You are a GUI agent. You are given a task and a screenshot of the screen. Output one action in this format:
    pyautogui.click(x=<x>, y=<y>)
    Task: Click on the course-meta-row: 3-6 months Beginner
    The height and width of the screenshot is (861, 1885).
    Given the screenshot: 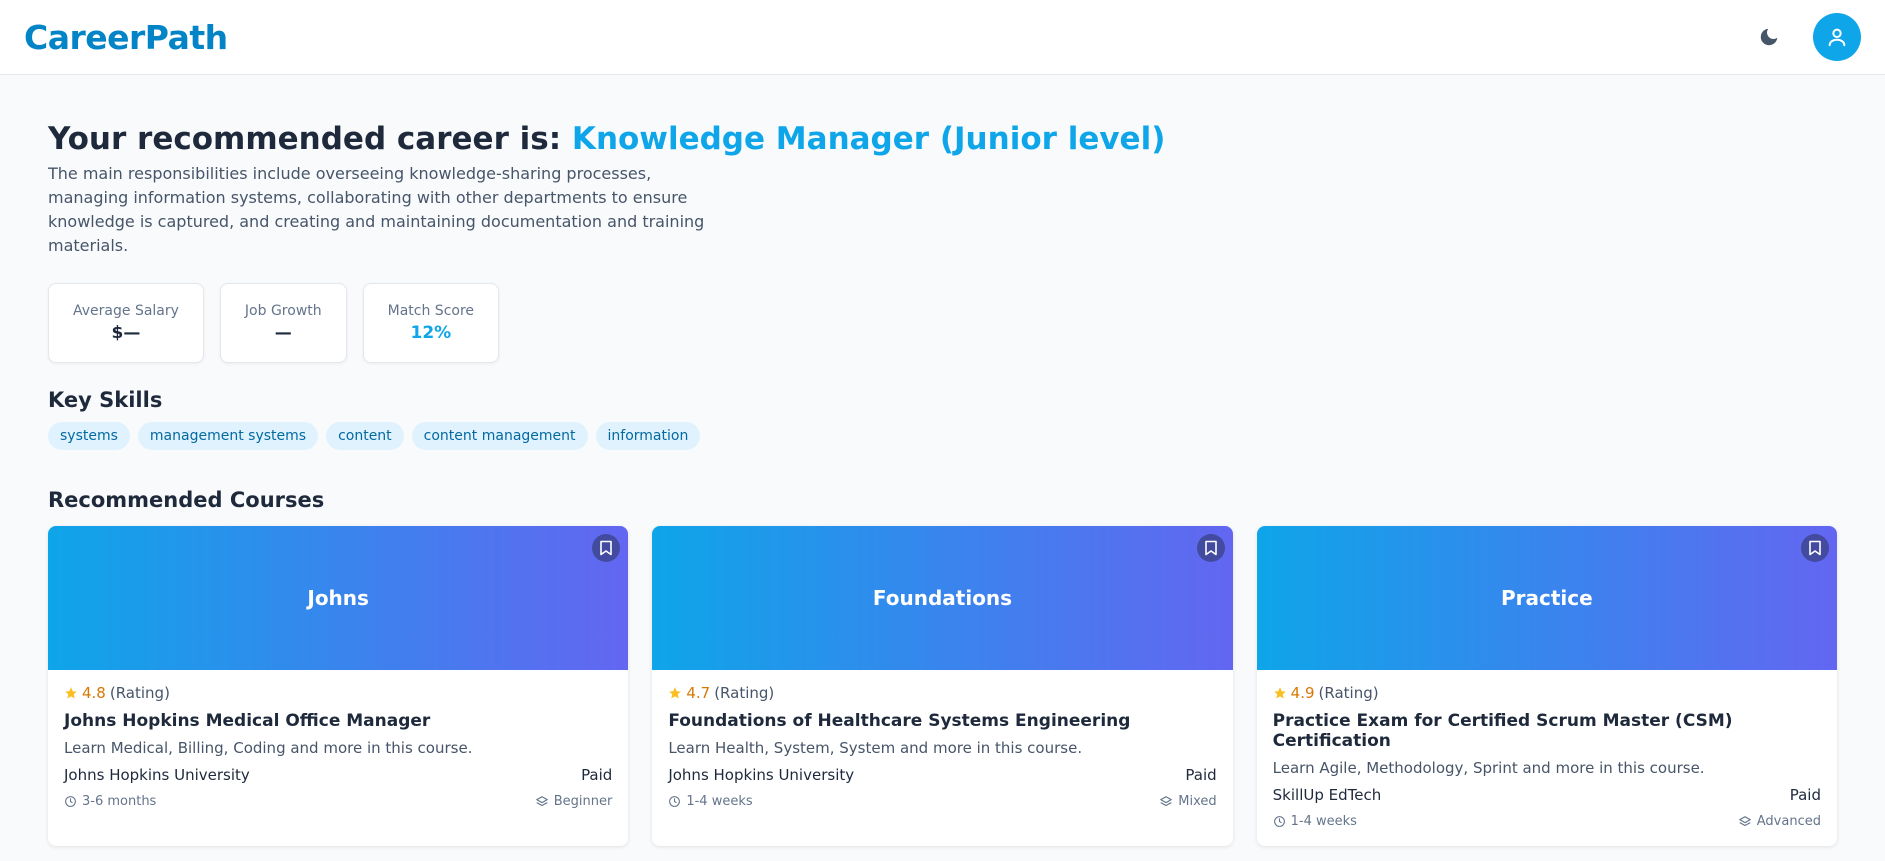 What is the action you would take?
    pyautogui.click(x=338, y=801)
    